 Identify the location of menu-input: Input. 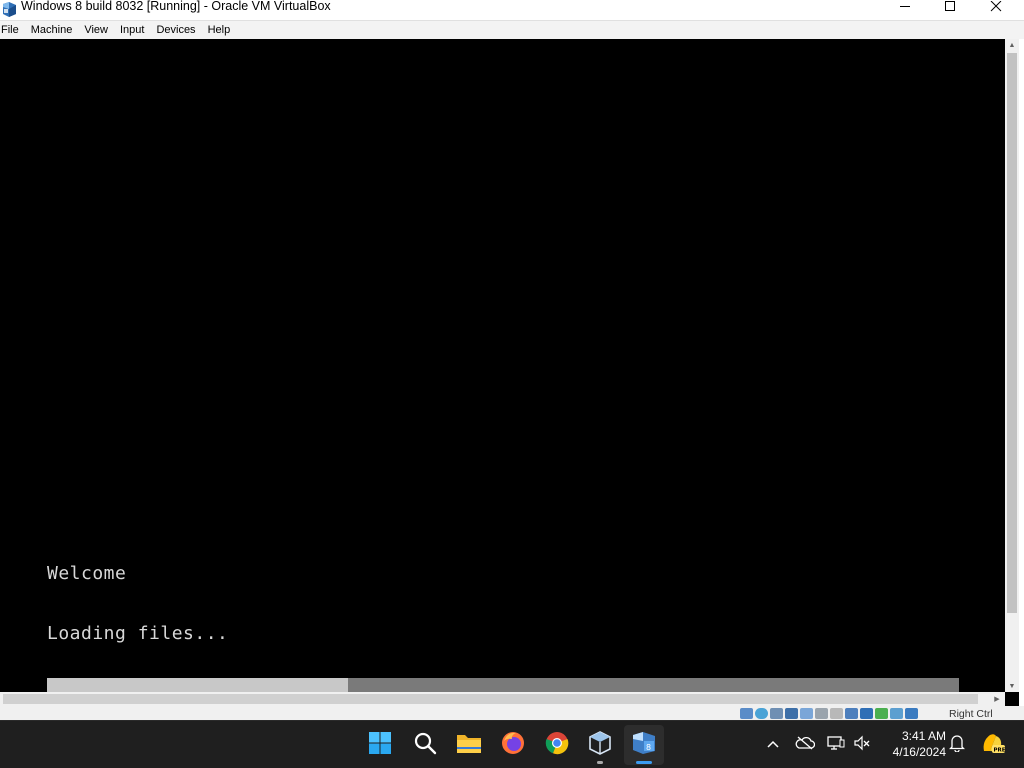
(135, 30).